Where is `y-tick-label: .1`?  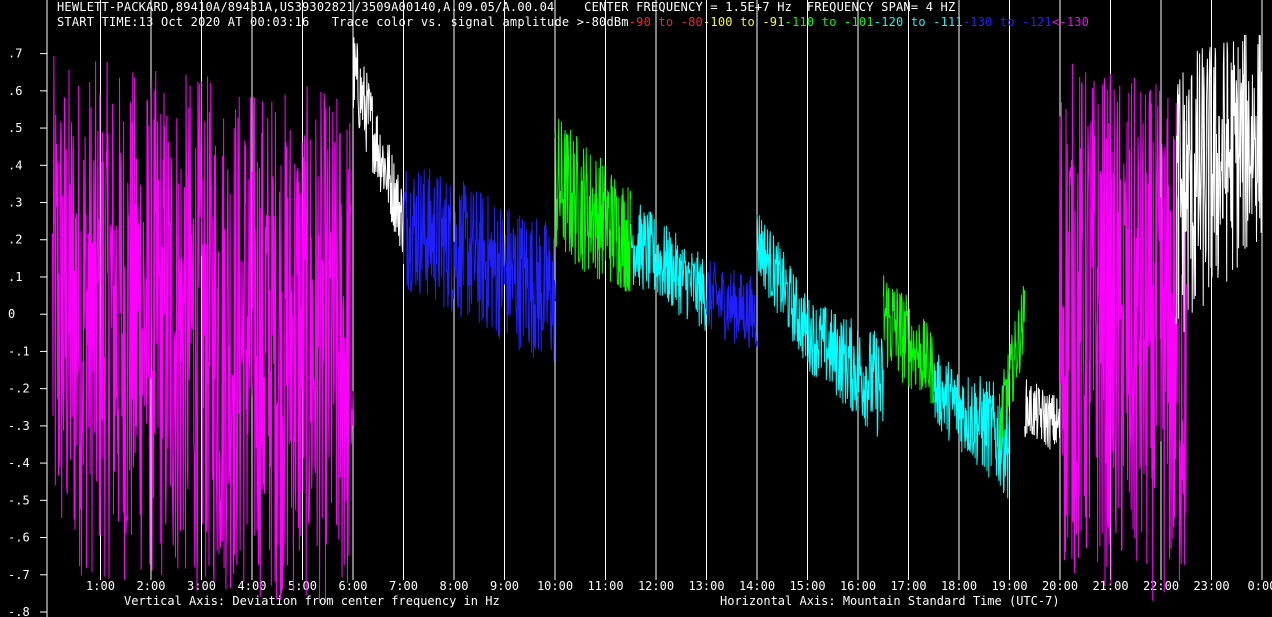 y-tick-label: .1 is located at coordinates (15, 277).